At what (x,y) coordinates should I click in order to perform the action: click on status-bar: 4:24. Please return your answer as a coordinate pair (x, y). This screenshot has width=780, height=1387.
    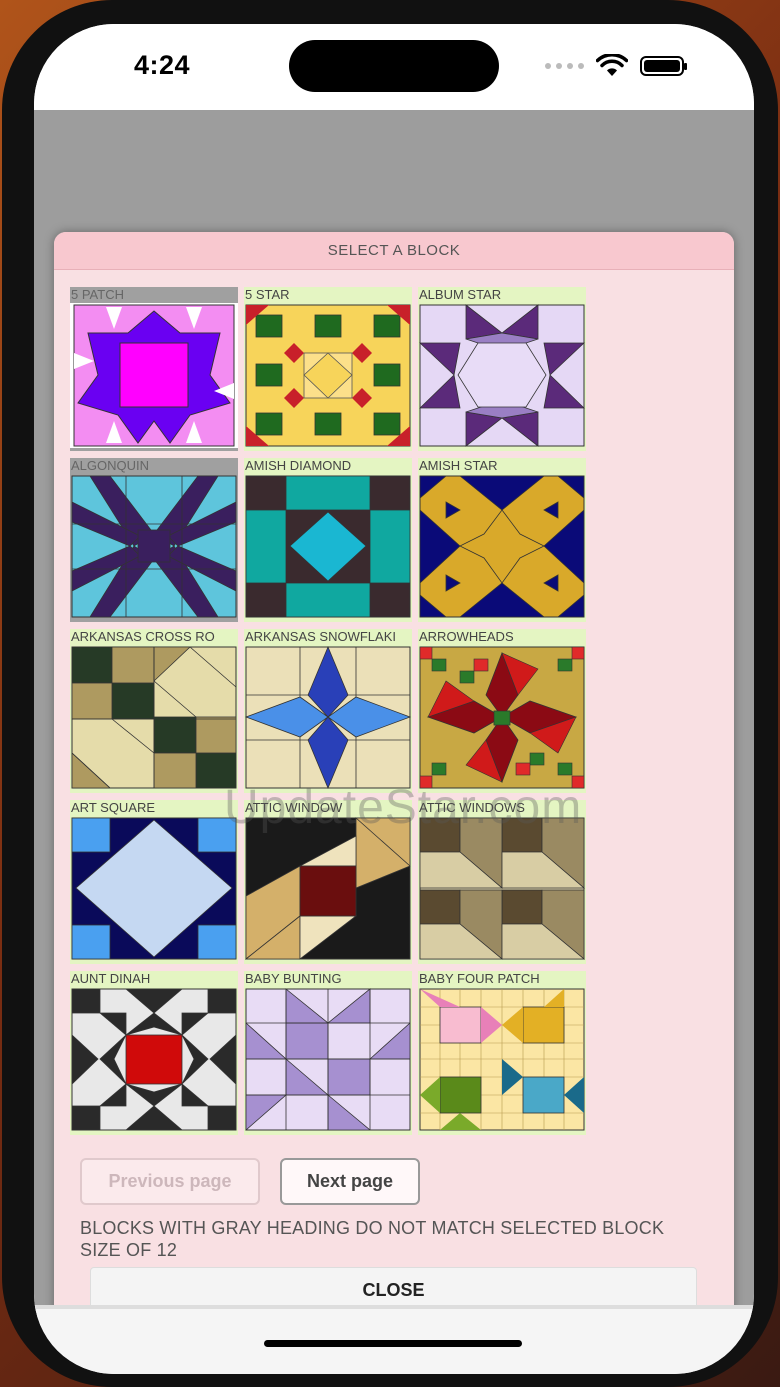
    Looking at the image, I should click on (394, 67).